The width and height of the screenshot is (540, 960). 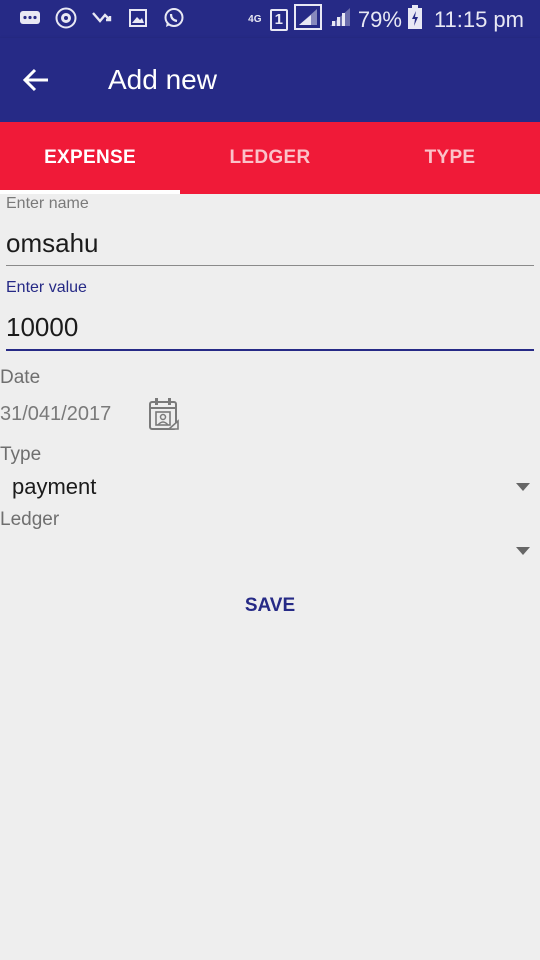 What do you see at coordinates (270, 350) in the screenshot?
I see `value-underline` at bounding box center [270, 350].